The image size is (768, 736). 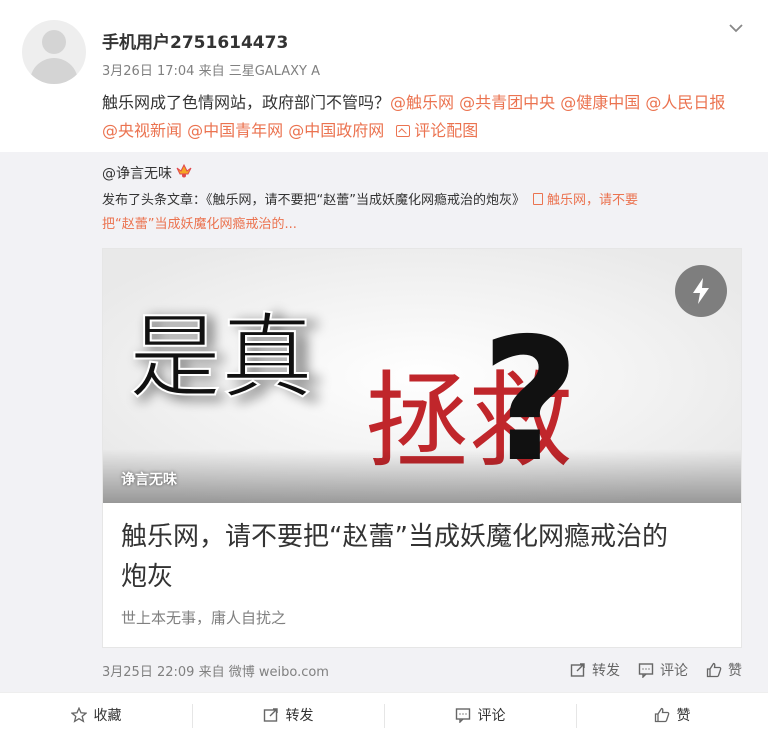 What do you see at coordinates (600, 102) in the screenshot?
I see `mention-link: @健康中国` at bounding box center [600, 102].